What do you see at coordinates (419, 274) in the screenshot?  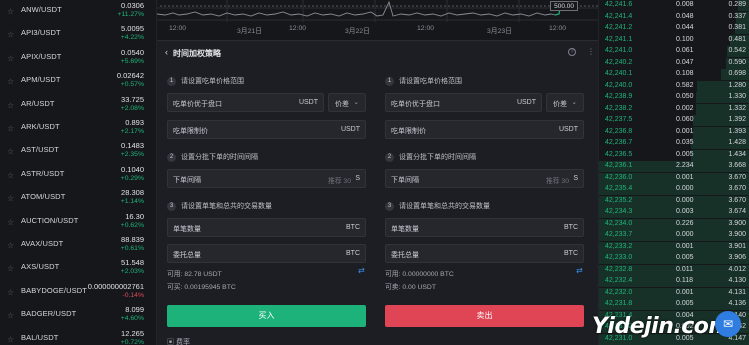 I see `sell-available: 可用: 0.00000000 BTC` at bounding box center [419, 274].